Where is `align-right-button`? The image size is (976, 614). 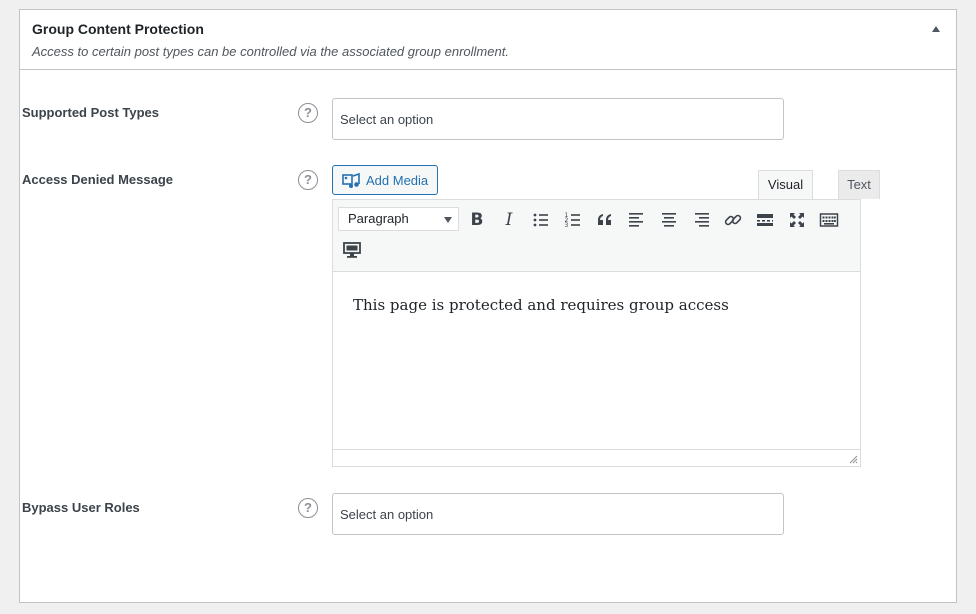
align-right-button is located at coordinates (701, 220).